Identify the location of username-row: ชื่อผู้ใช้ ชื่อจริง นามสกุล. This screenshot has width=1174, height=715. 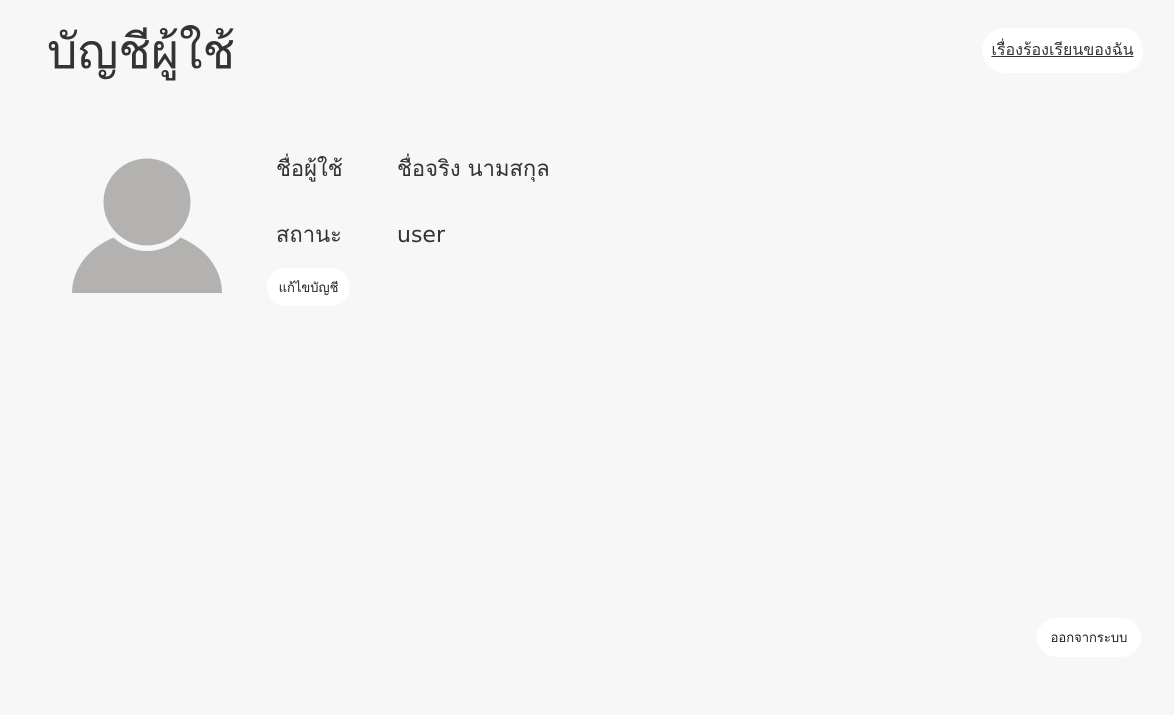
(413, 170).